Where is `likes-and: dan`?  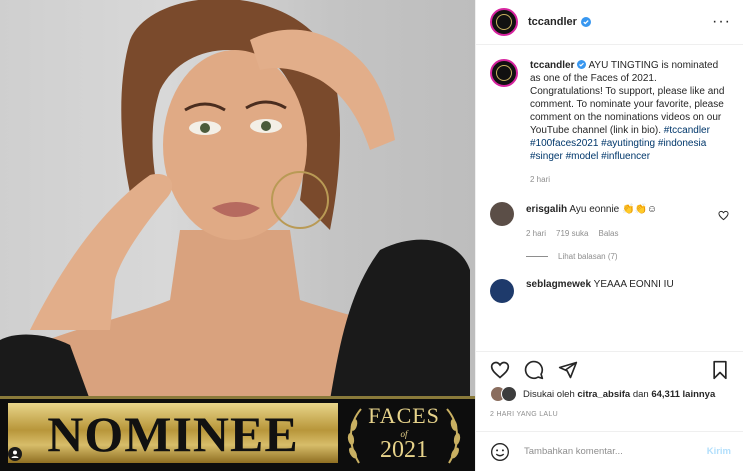
likes-and: dan is located at coordinates (640, 394).